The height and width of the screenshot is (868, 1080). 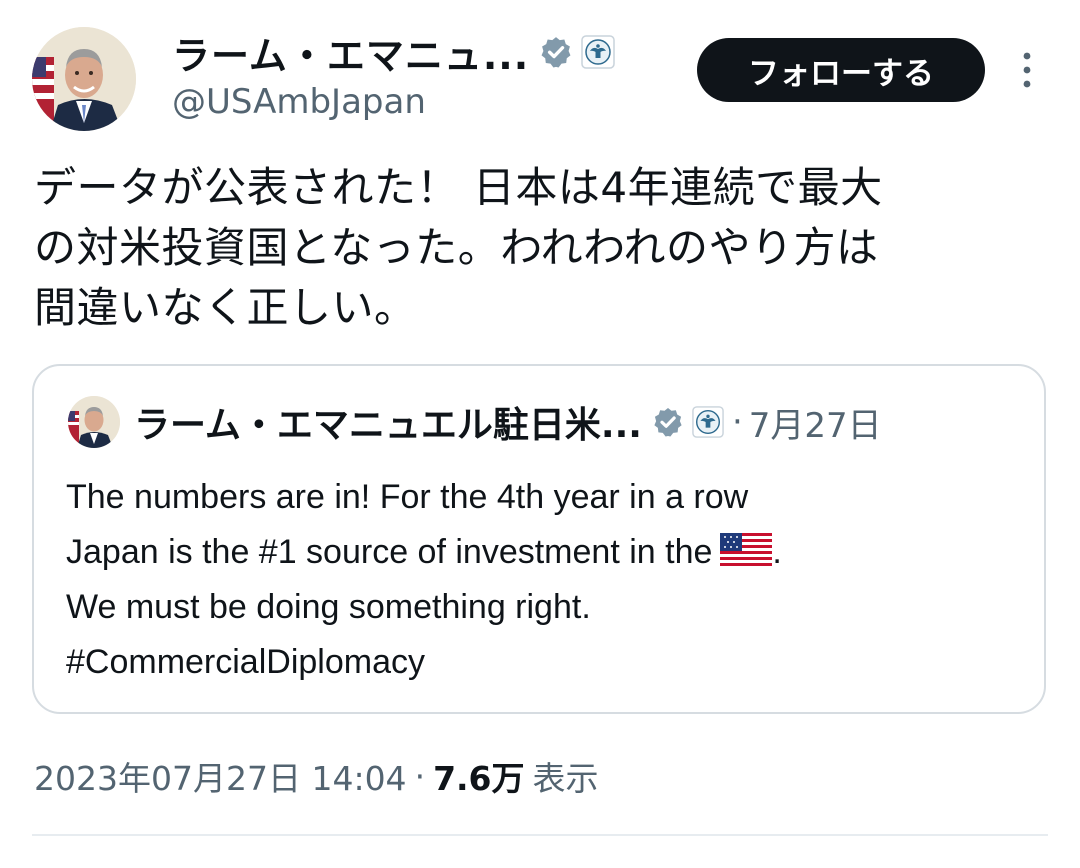 I want to click on tweet-meta: 2023年07月27日 14:04 · 7.6万 表示, so click(x=316, y=776).